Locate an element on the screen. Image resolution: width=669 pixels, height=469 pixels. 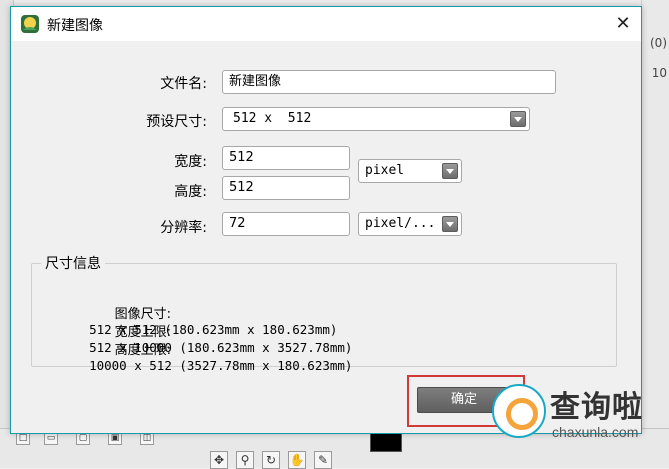
resolution-input: 72 is located at coordinates (286, 224).